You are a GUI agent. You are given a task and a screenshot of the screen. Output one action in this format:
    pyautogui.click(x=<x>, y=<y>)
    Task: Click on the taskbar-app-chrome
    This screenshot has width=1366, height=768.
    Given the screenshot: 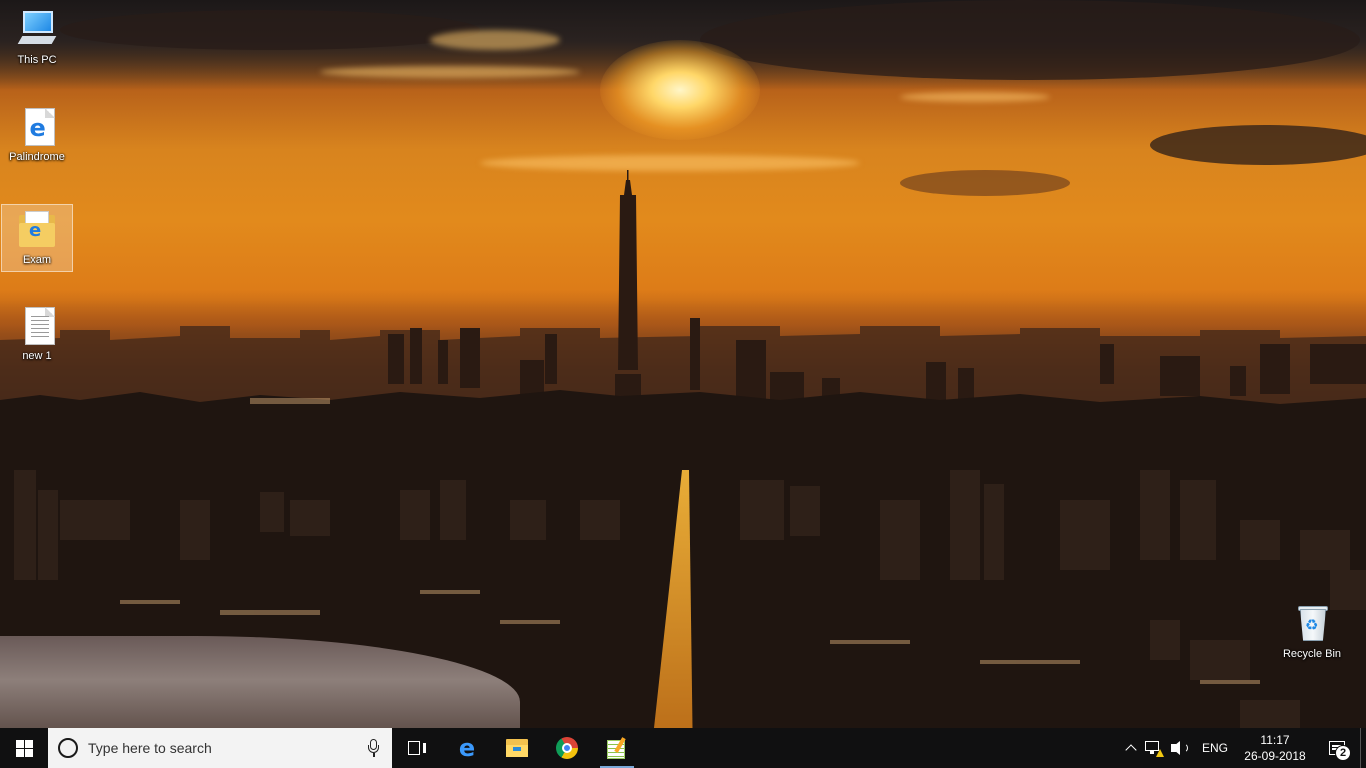 What is the action you would take?
    pyautogui.click(x=567, y=748)
    